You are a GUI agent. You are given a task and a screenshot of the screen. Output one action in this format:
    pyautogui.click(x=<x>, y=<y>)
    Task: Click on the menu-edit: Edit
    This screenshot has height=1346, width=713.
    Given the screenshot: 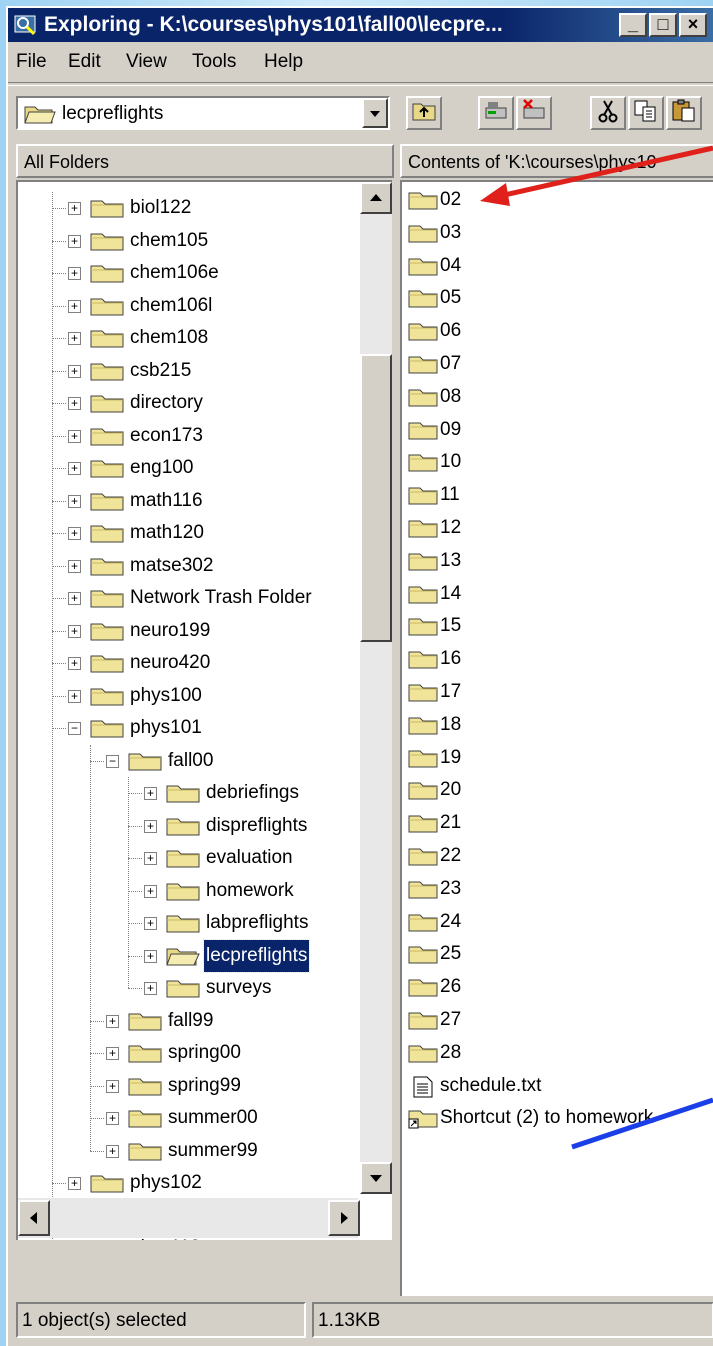 What is the action you would take?
    pyautogui.click(x=84, y=62)
    